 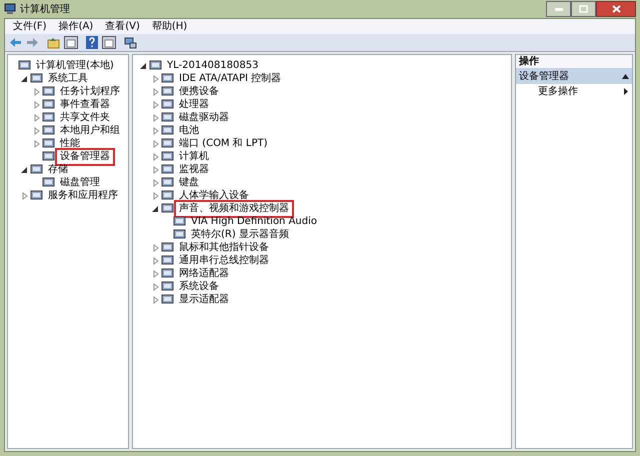 I want to click on tree-item: 电池, so click(x=189, y=130).